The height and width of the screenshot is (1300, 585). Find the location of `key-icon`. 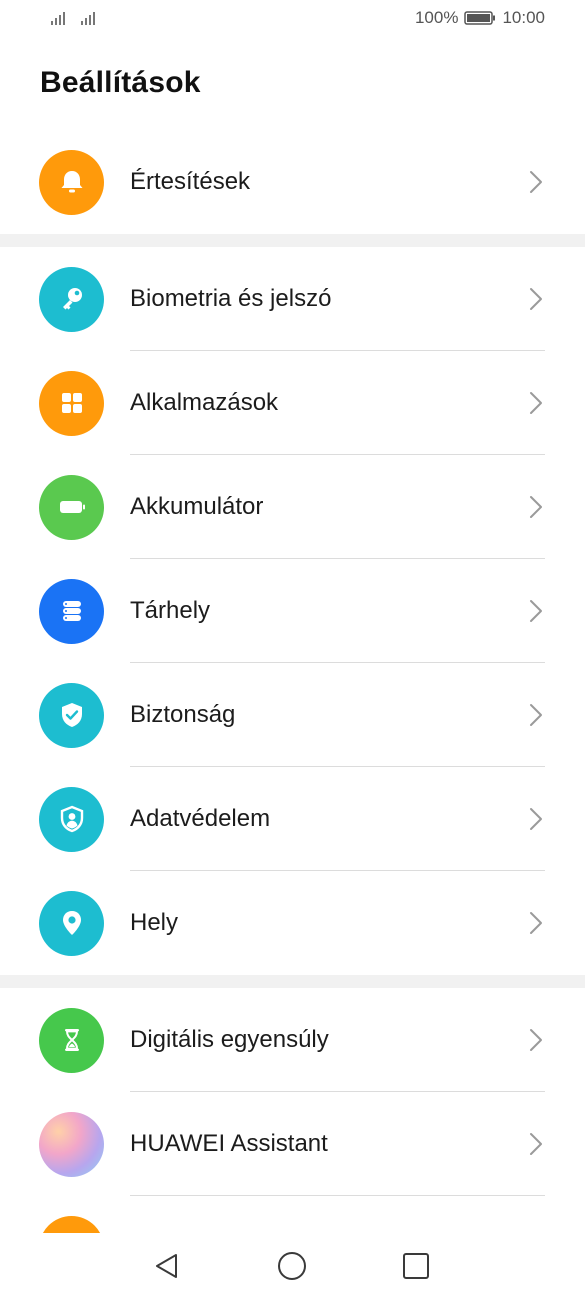

key-icon is located at coordinates (71, 299).